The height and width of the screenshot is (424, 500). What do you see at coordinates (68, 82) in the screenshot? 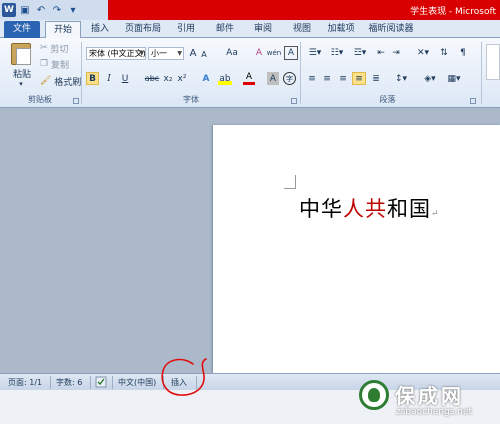
I see `format-painter-label: 格式刷` at bounding box center [68, 82].